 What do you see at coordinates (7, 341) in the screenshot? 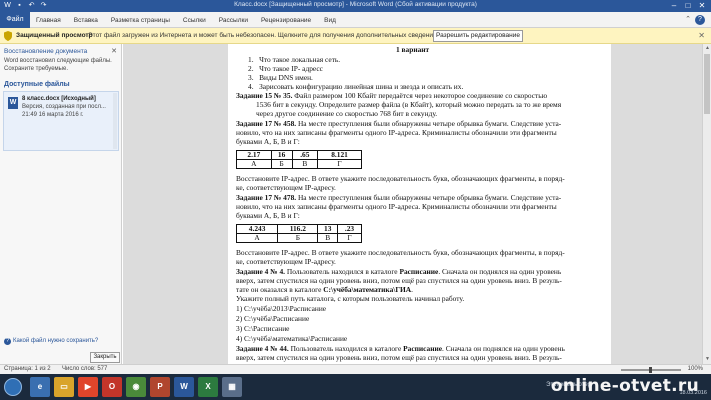
I see `question-icon: ?` at bounding box center [7, 341].